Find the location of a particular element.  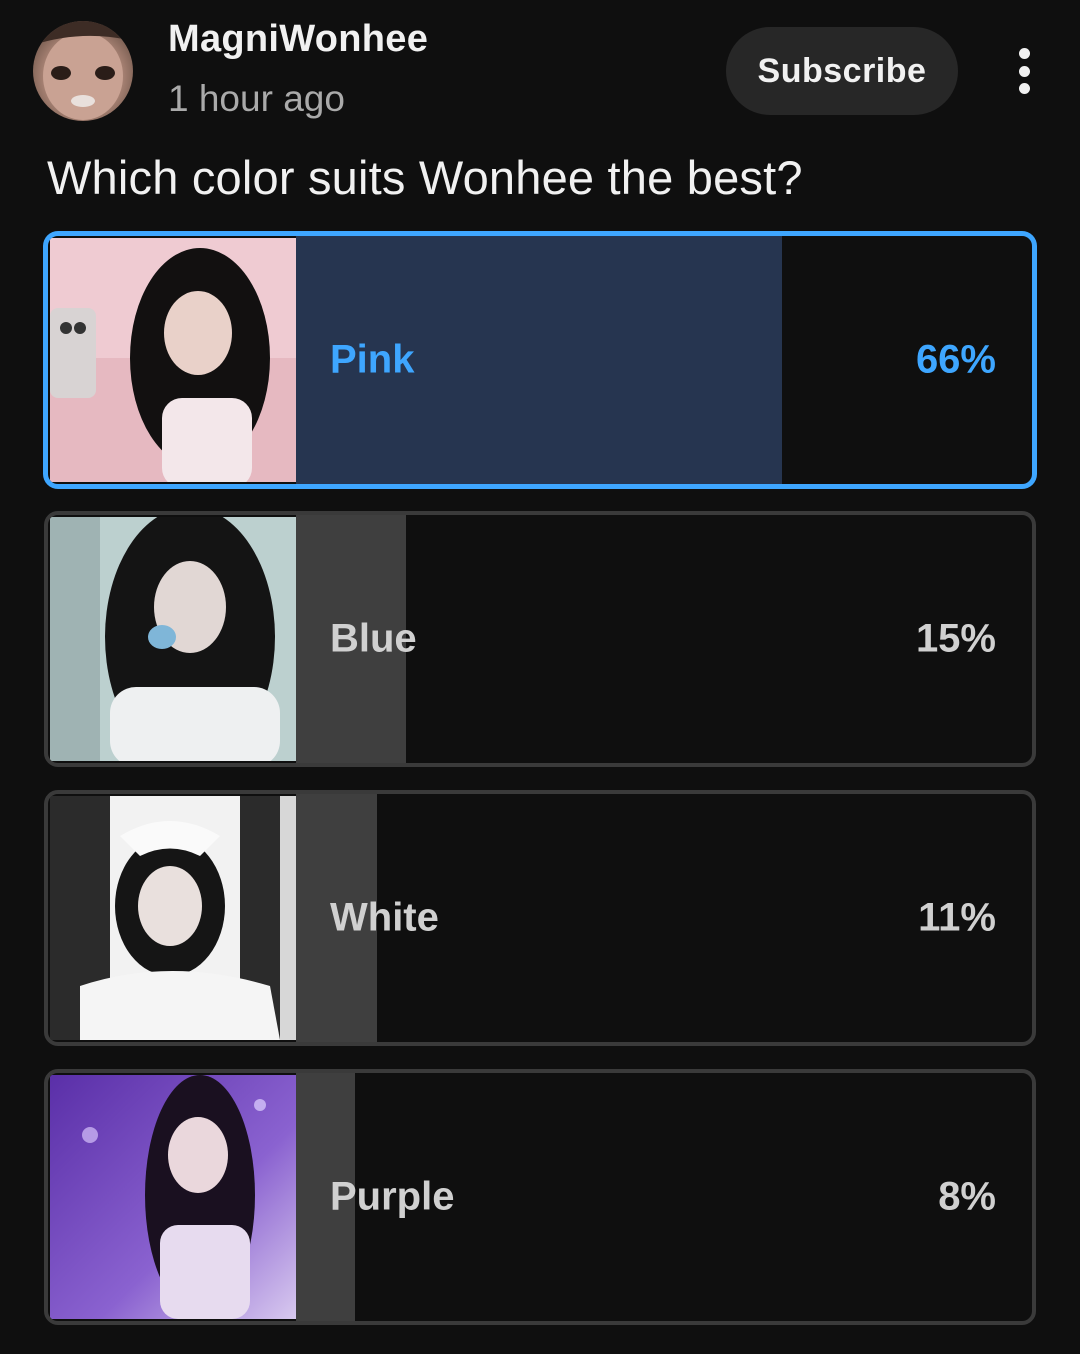

option-bar: White 11% is located at coordinates (664, 918).